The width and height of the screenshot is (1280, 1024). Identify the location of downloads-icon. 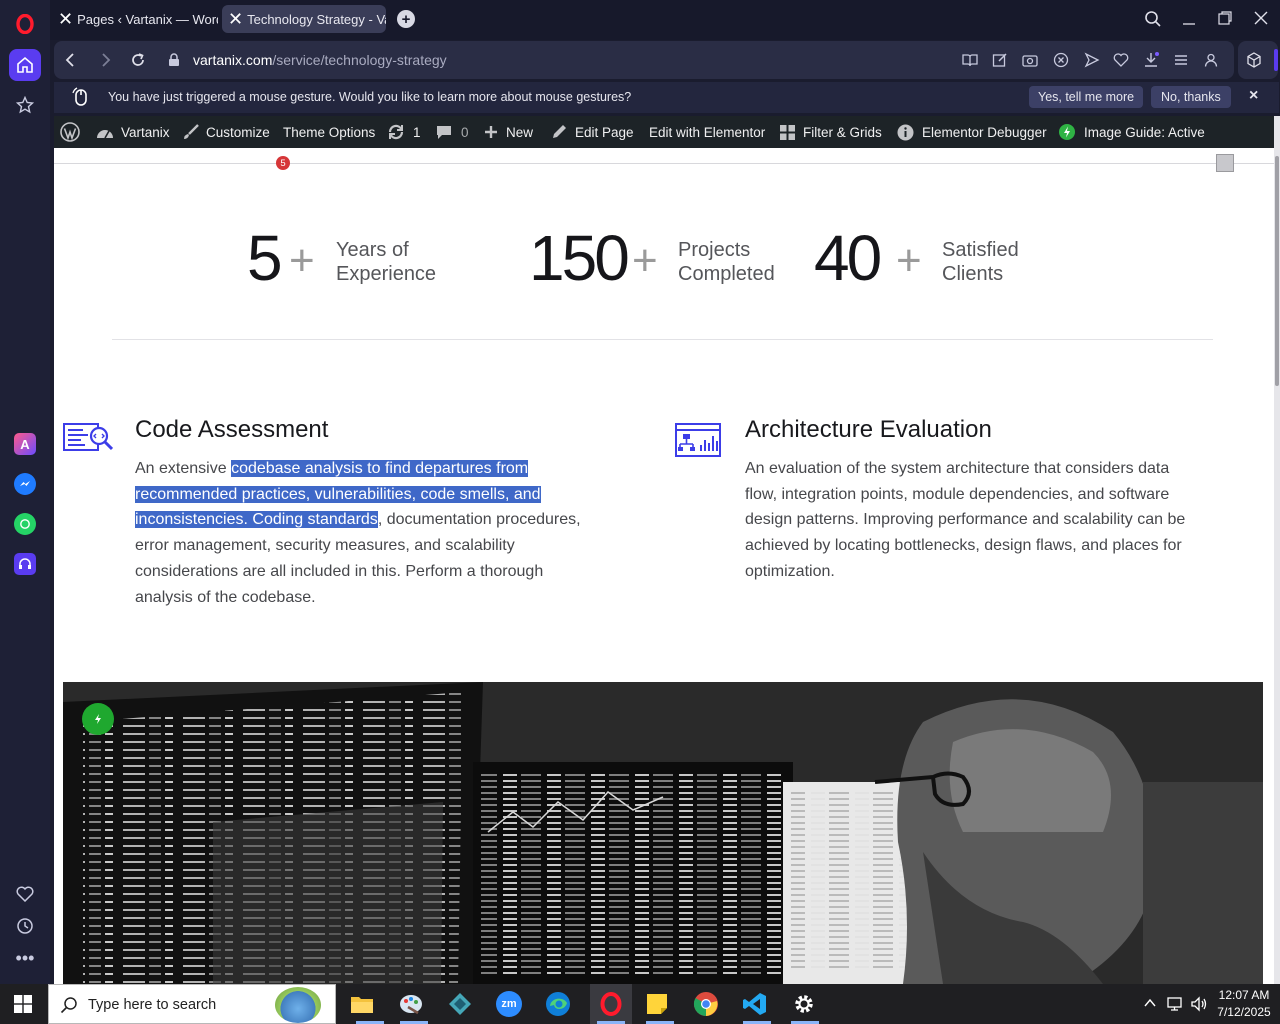
(1151, 60).